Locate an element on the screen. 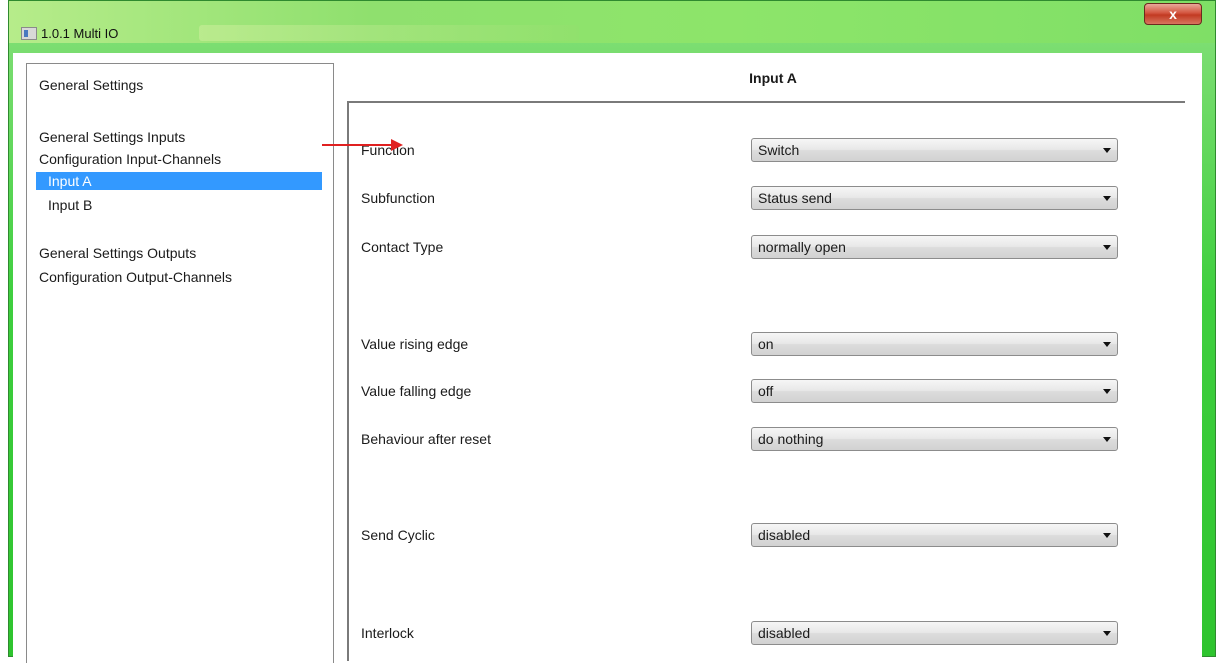 Image resolution: width=1216 pixels, height=663 pixels. window-title: 1.0.1 Multi IO is located at coordinates (80, 33).